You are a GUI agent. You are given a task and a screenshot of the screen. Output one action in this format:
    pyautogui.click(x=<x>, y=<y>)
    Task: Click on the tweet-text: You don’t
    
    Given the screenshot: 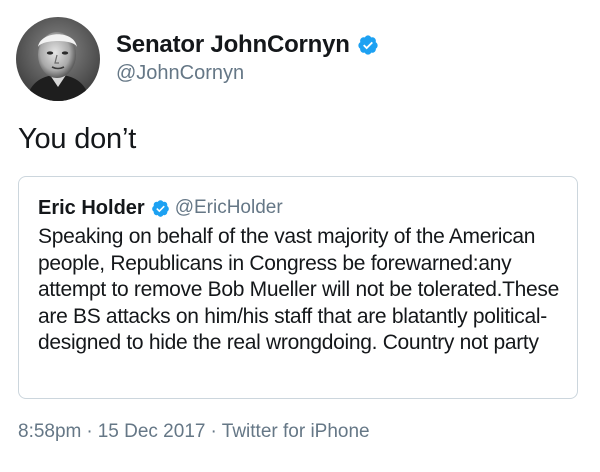 What is the action you would take?
    pyautogui.click(x=77, y=139)
    